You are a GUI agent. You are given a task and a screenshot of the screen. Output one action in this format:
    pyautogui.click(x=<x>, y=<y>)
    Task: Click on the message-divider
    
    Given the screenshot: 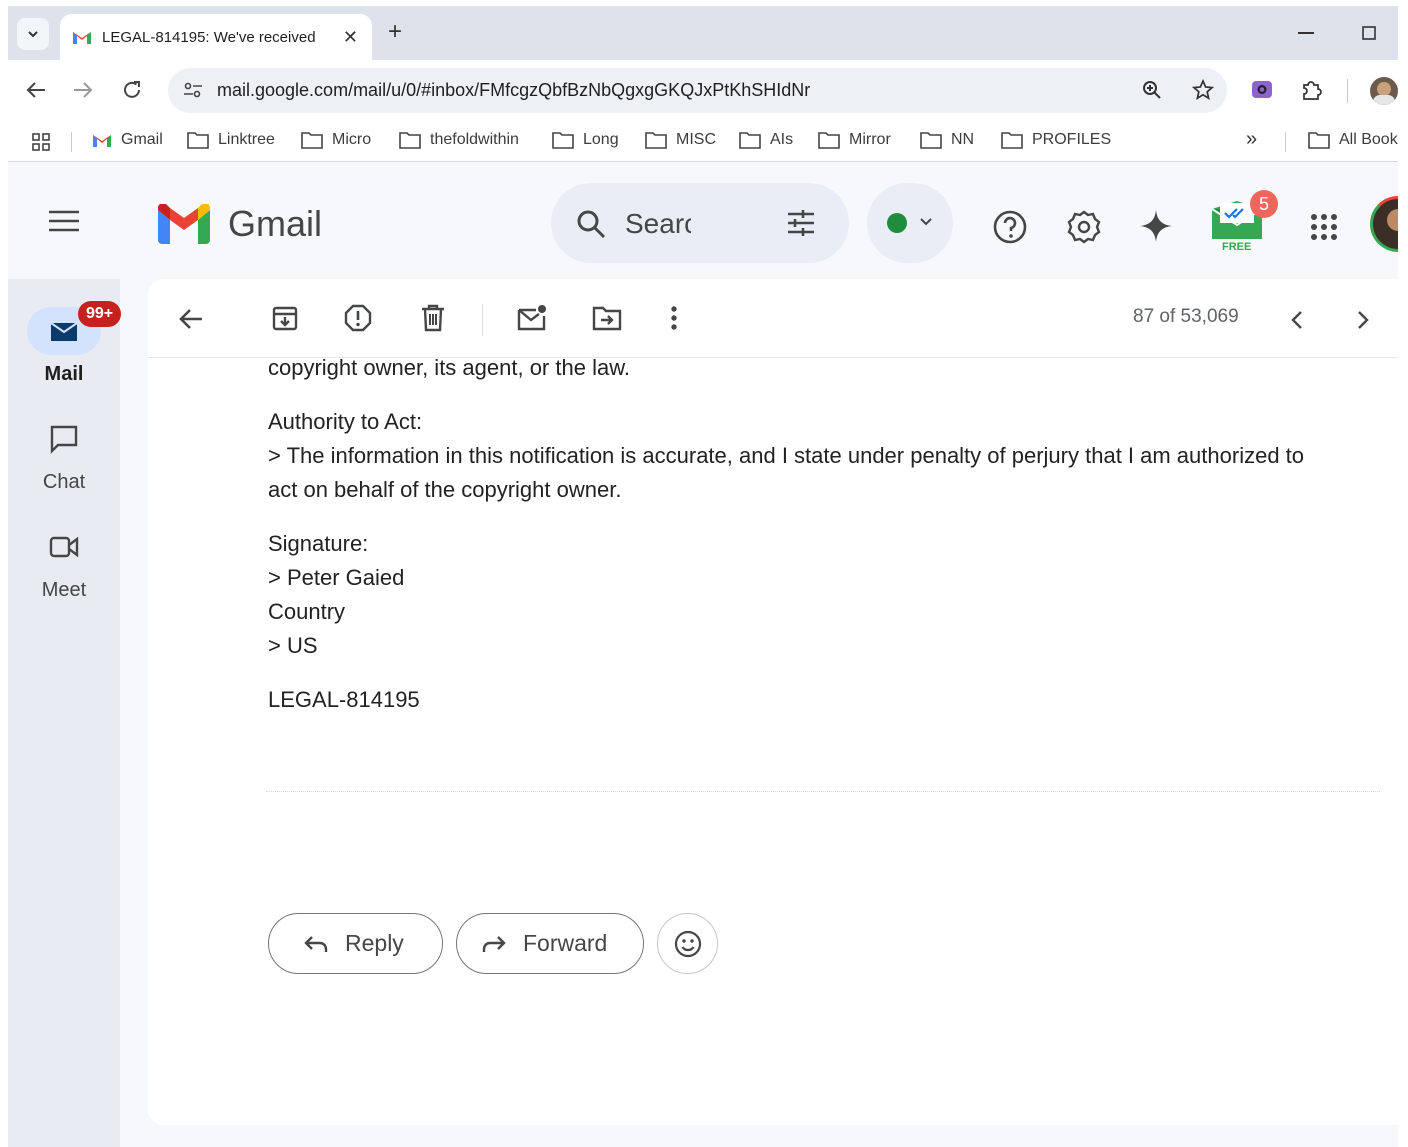 What is the action you would take?
    pyautogui.click(x=823, y=791)
    